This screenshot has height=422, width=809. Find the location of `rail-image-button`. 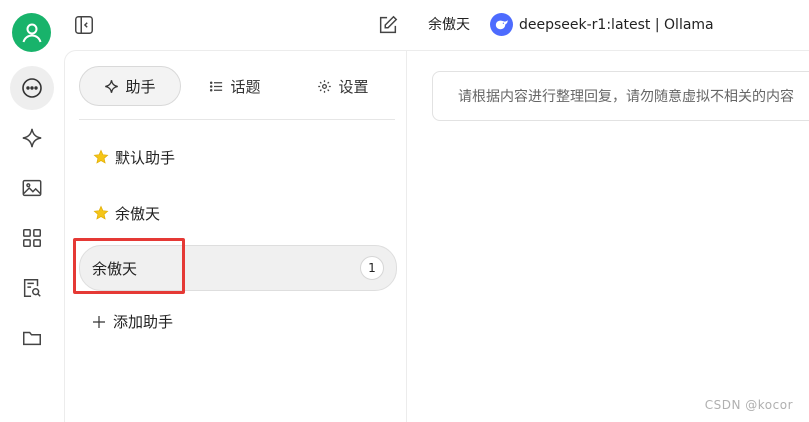

rail-image-button is located at coordinates (32, 188).